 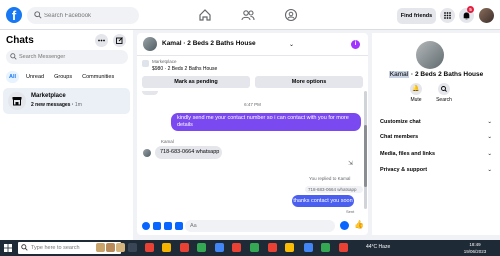 I want to click on conversation-preview: 2 new messages · 1m, so click(x=56, y=105).